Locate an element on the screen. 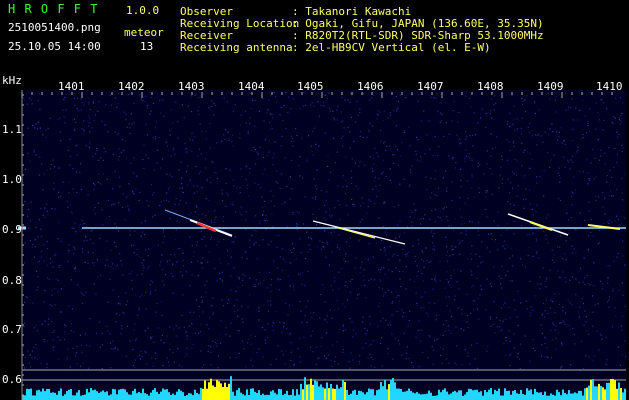 This screenshot has width=629, height=400. time-tick-label: 1405 is located at coordinates (310, 86).